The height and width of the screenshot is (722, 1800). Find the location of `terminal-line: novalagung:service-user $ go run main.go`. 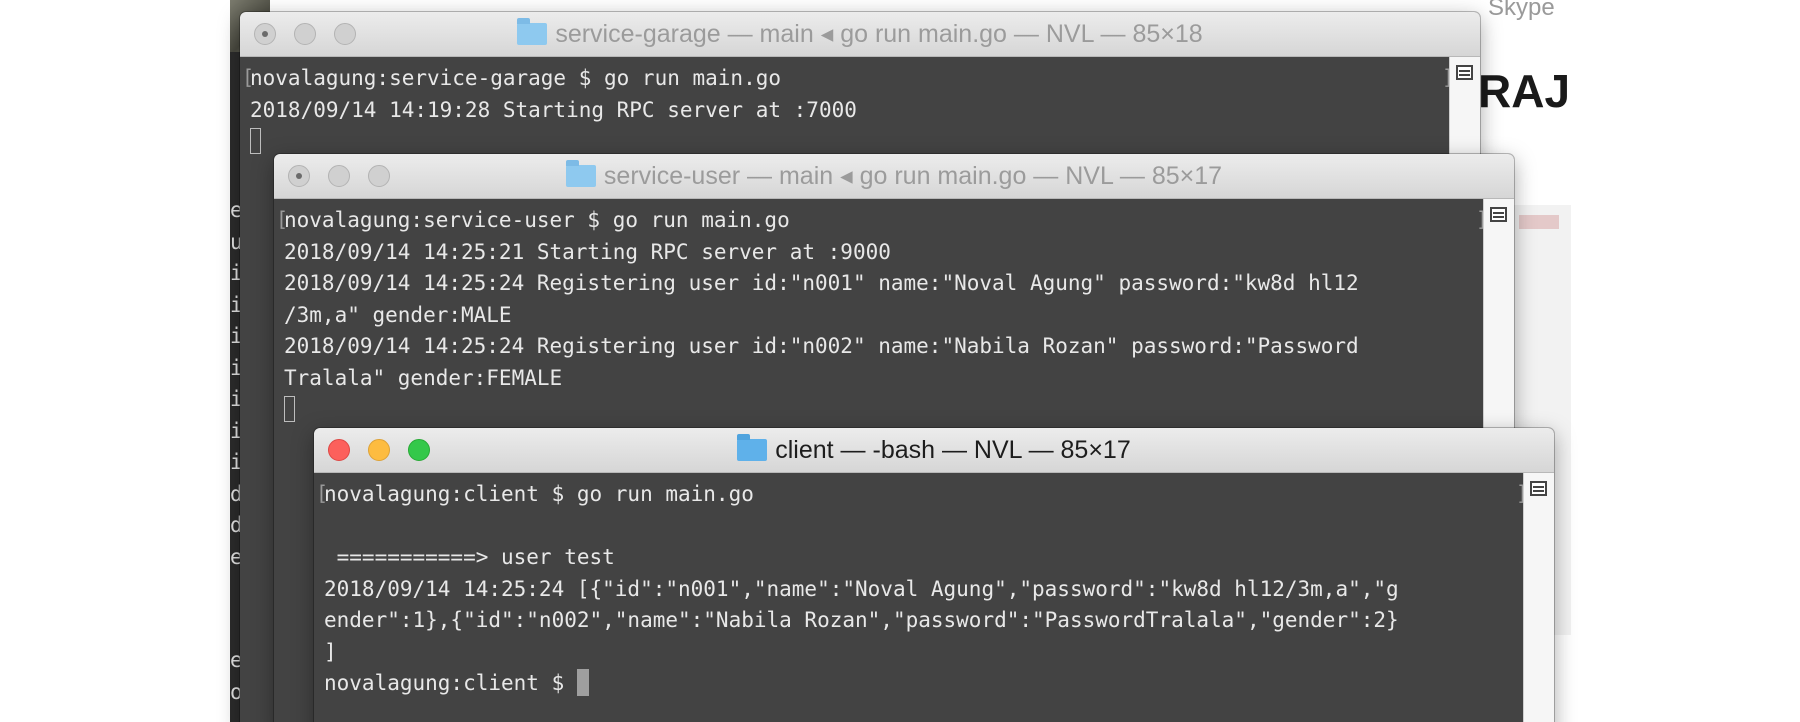

terminal-line: novalagung:service-user $ go run main.go is located at coordinates (537, 220).